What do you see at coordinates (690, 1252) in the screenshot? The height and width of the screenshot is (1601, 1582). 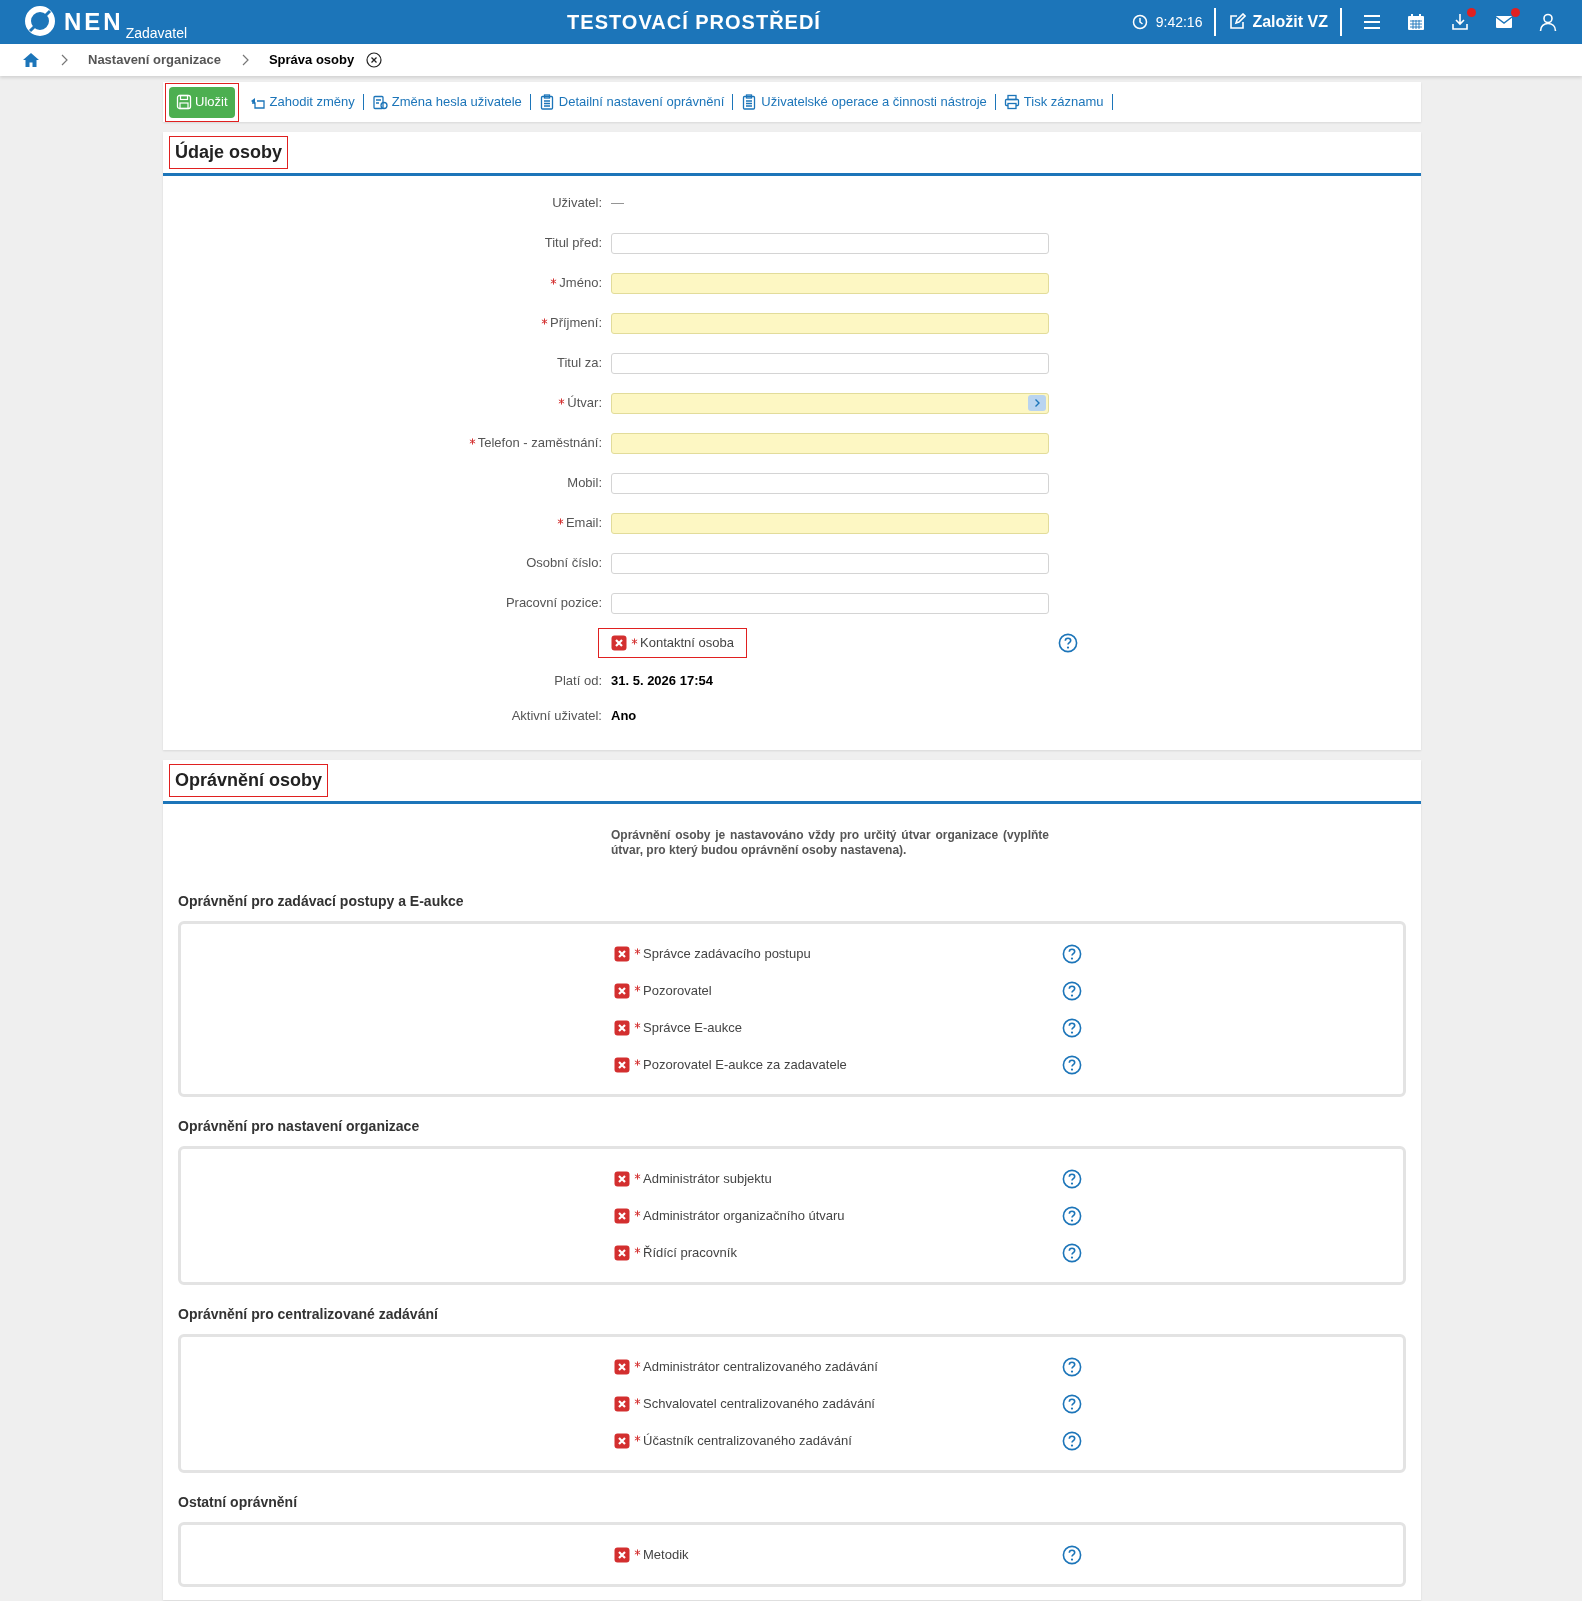 I see `checkbox-label: Řídící pracovník` at bounding box center [690, 1252].